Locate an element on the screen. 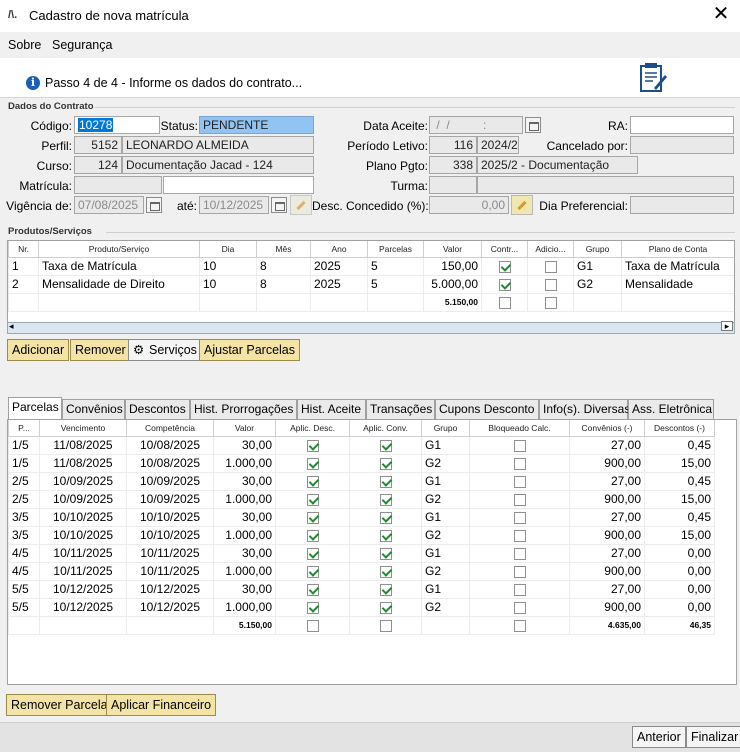  remover-button: Remover is located at coordinates (100, 350).